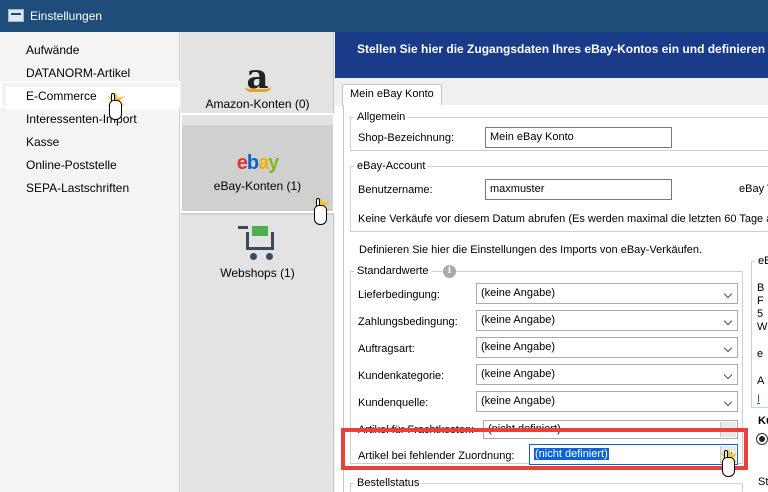  What do you see at coordinates (257, 243) in the screenshot?
I see `shopping-cart-icon` at bounding box center [257, 243].